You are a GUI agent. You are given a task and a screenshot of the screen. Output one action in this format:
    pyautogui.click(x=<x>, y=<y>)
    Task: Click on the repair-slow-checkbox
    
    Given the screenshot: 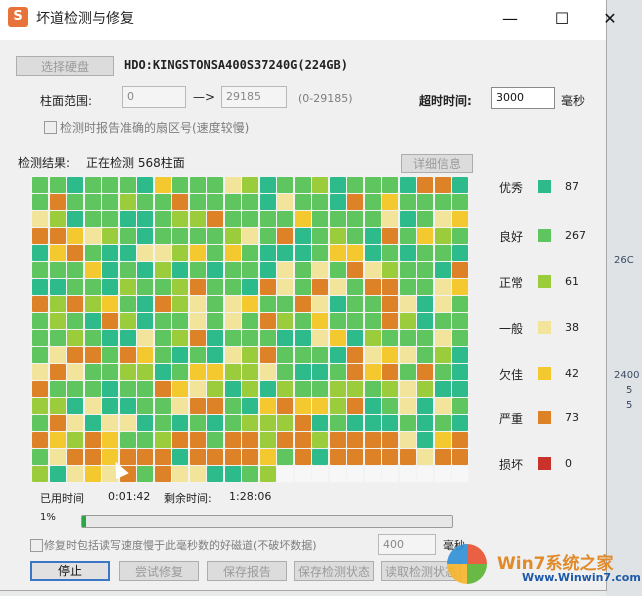 What is the action you would take?
    pyautogui.click(x=36, y=545)
    